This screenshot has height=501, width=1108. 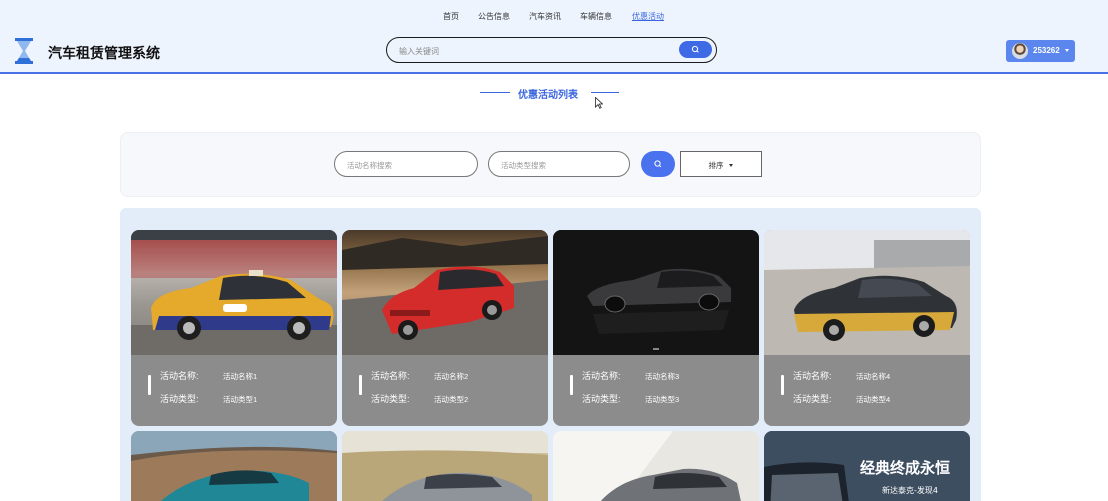 I want to click on header: 首页 公告信息 汽车资讯 车辆信息 优惠活动 汽车租赁管理系统 253262, so click(x=554, y=37).